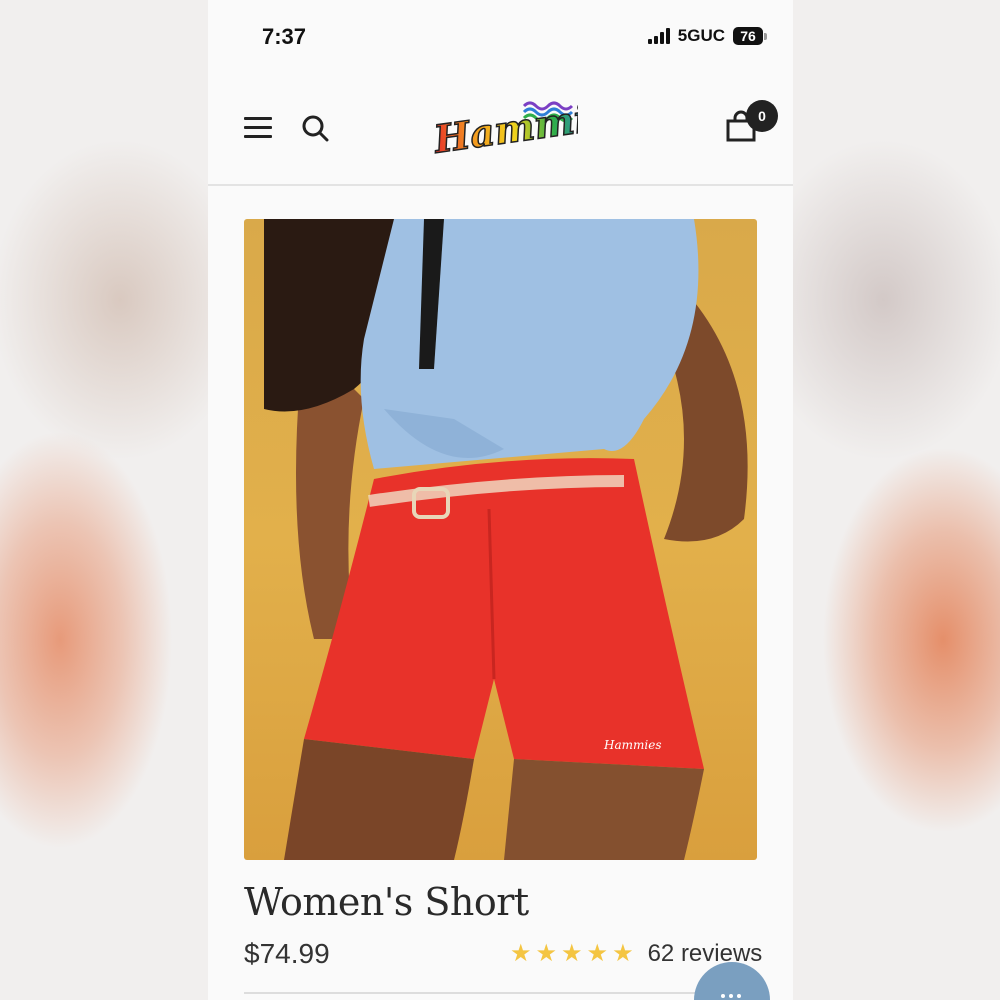 The width and height of the screenshot is (1000, 1000). Describe the element at coordinates (701, 35) in the screenshot. I see `network-type: 5GUC` at that location.